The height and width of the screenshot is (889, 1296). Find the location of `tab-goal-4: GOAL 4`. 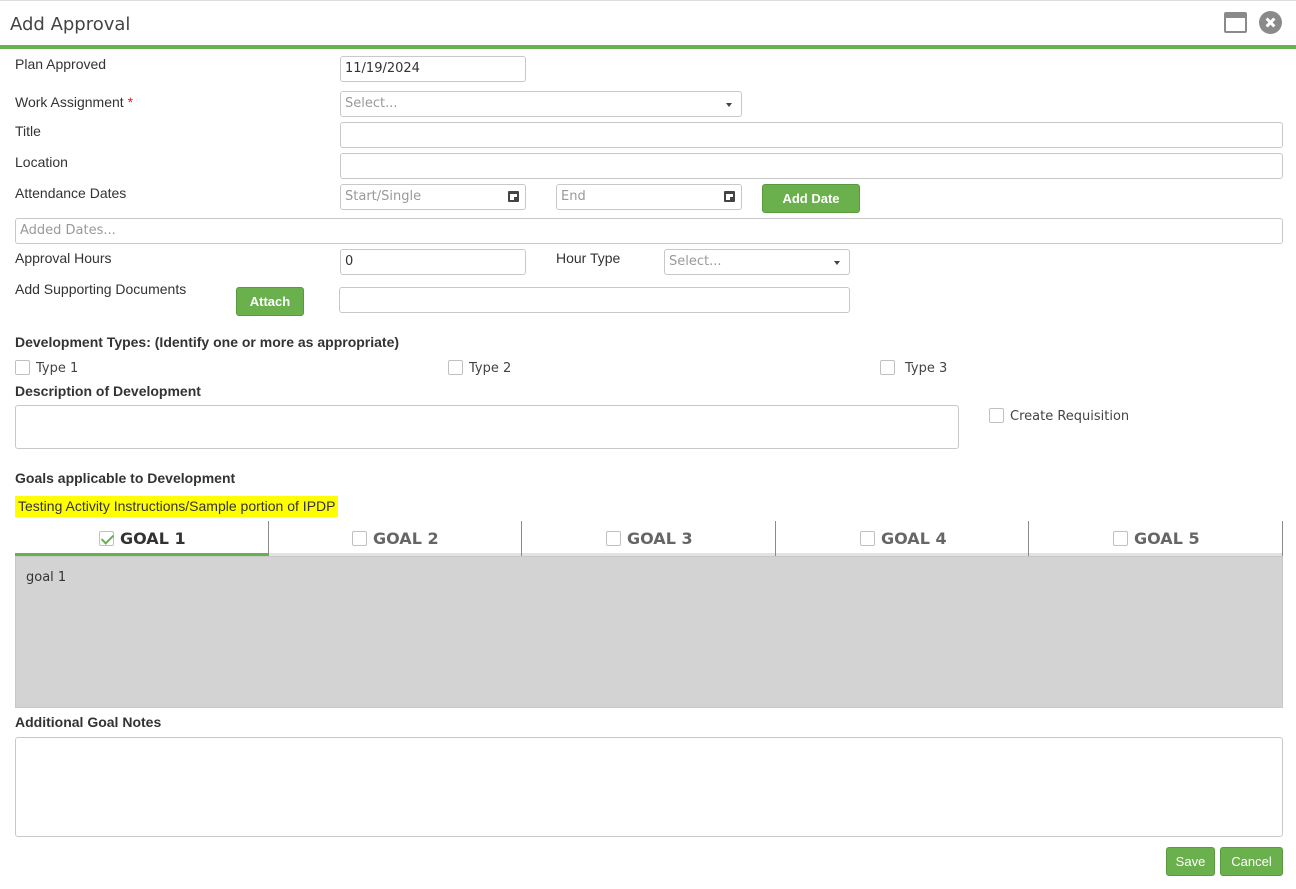

tab-goal-4: GOAL 4 is located at coordinates (902, 538).